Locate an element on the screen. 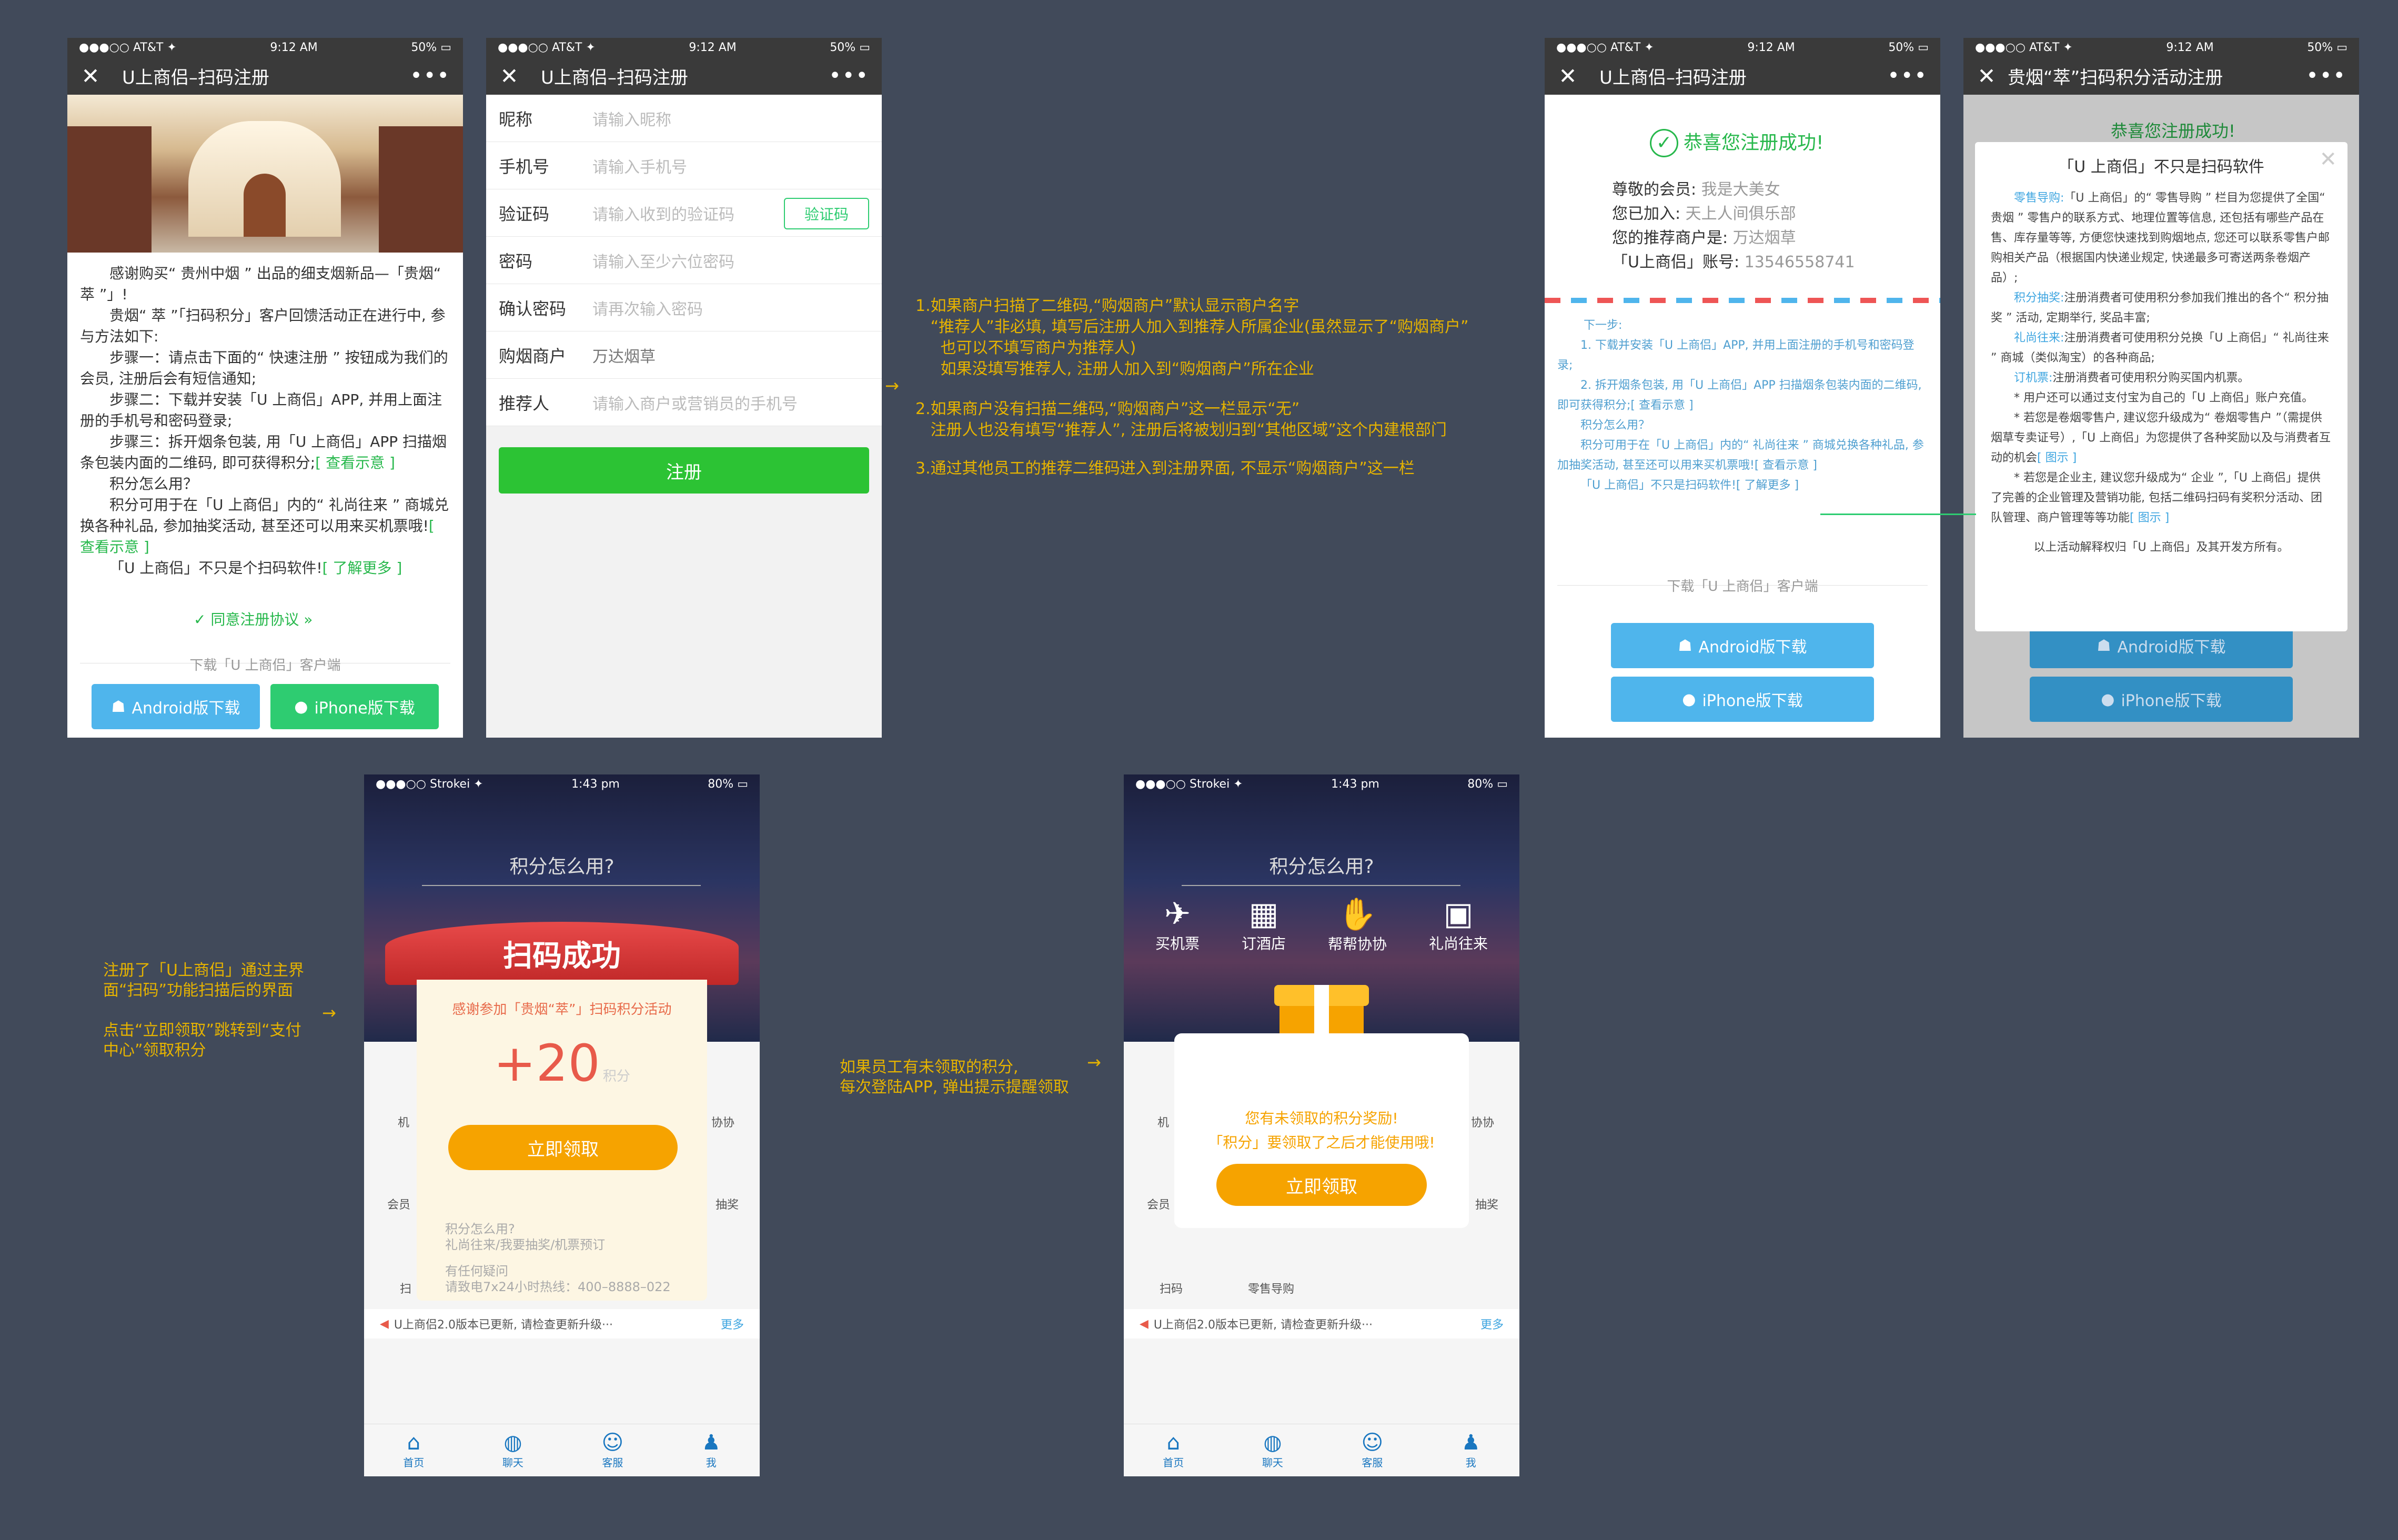  agree-link: ✓ 同意注册协议 » is located at coordinates (253, 618).